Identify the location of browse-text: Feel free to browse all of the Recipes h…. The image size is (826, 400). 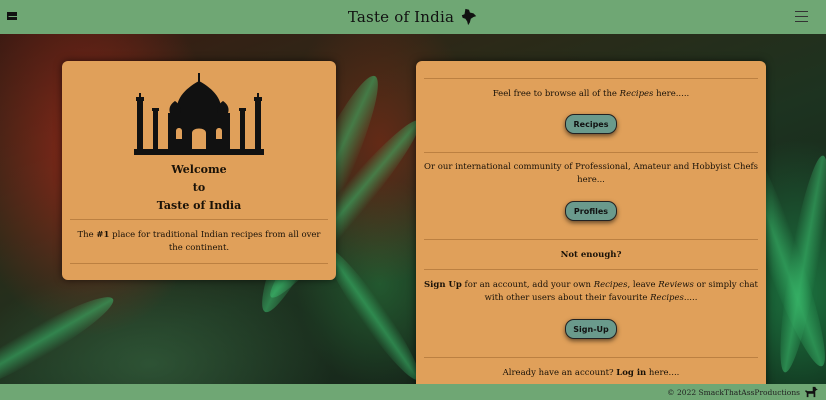
(591, 94).